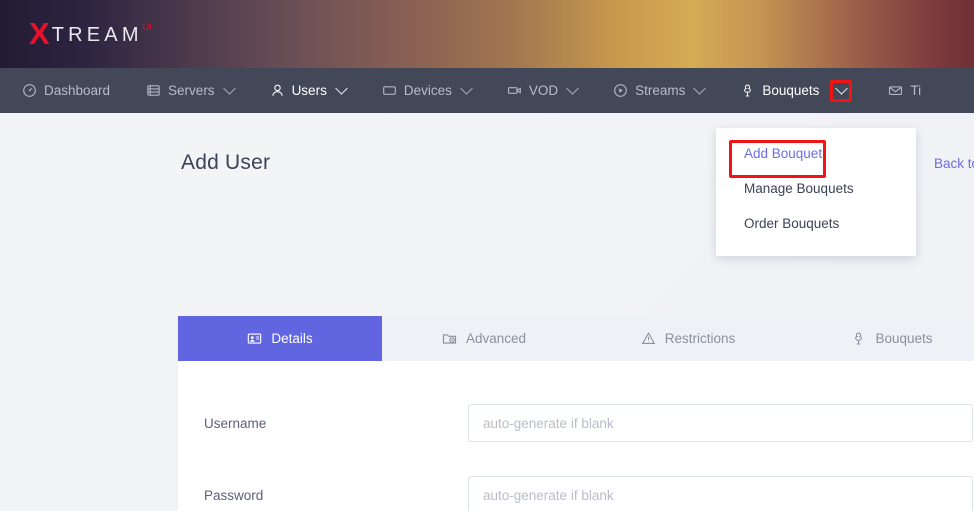 The height and width of the screenshot is (511, 974). I want to click on form-tabs: Details Advanced Restrictions Bouquets, so click(576, 338).